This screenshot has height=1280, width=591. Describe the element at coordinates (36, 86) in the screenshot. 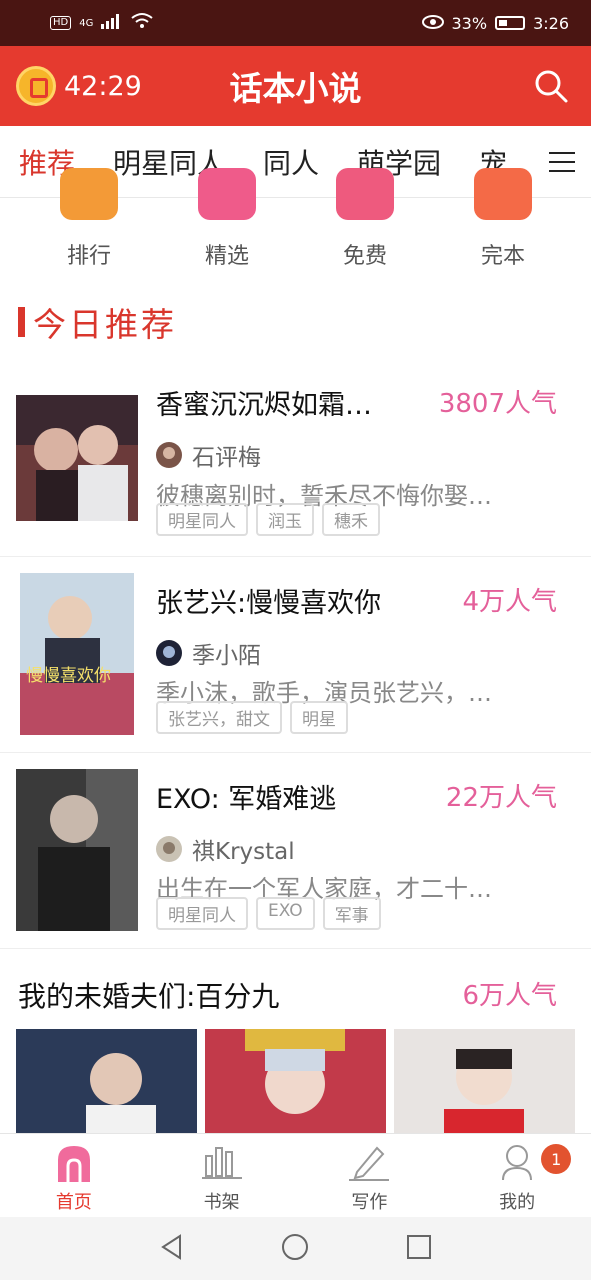

I see `alarm-clock-icon` at that location.